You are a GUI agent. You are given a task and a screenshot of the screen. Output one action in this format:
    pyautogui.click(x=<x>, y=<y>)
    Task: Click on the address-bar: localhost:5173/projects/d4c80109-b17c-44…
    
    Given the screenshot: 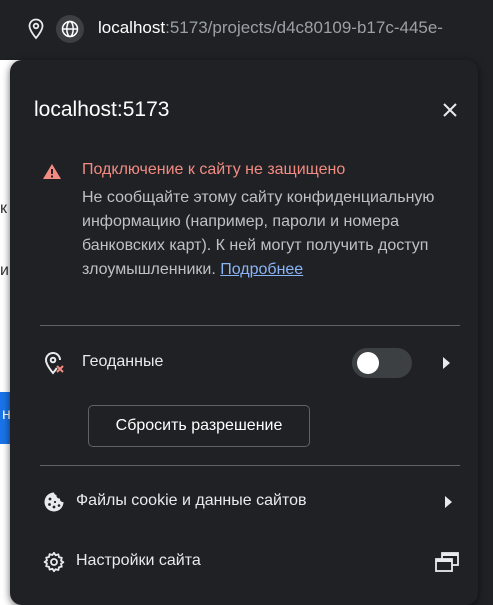 What is the action you would take?
    pyautogui.click(x=246, y=30)
    